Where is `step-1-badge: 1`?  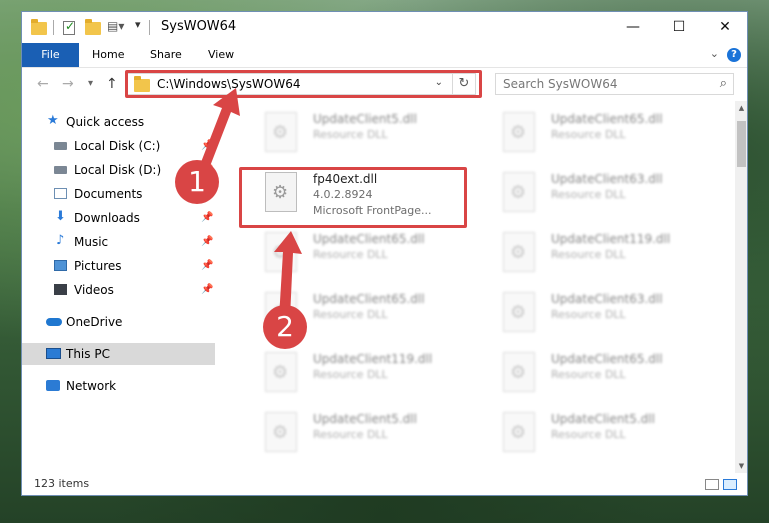 step-1-badge: 1 is located at coordinates (197, 182).